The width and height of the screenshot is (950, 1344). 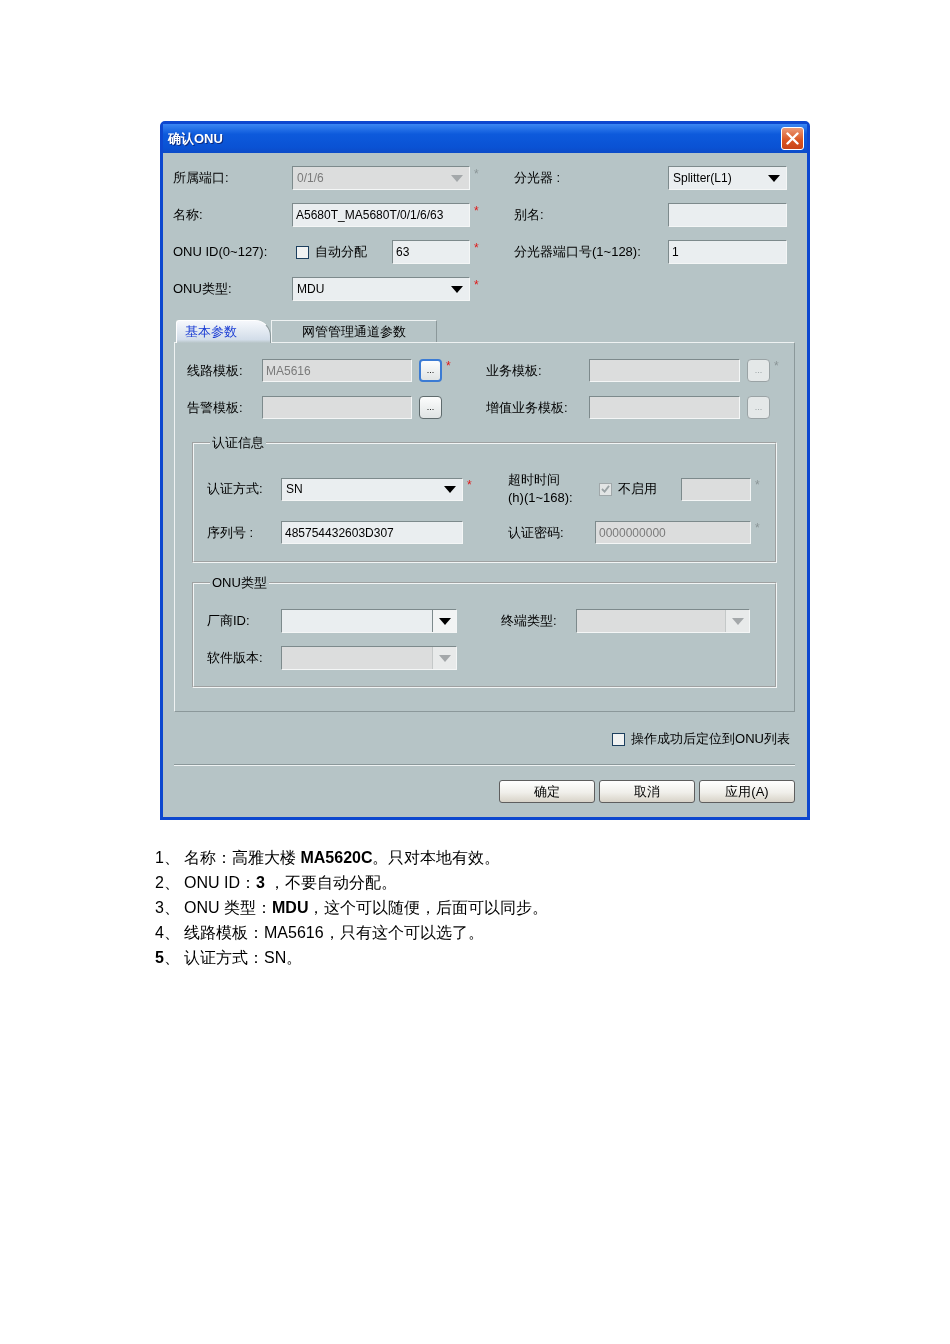 I want to click on close-icon, so click(x=792, y=138).